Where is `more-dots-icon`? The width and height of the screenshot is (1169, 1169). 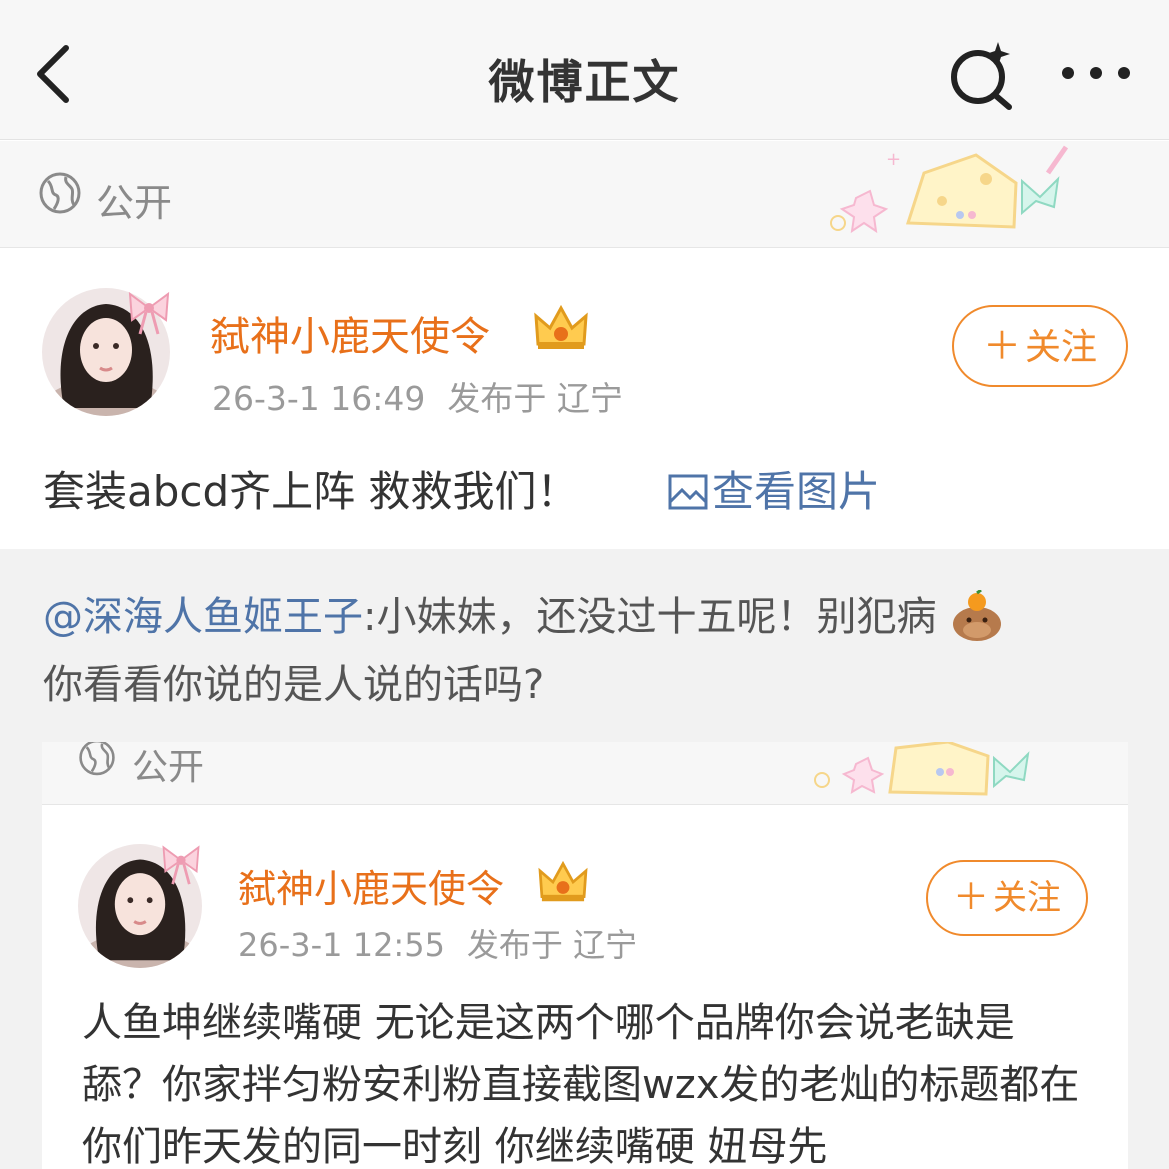
more-dots-icon is located at coordinates (1096, 73).